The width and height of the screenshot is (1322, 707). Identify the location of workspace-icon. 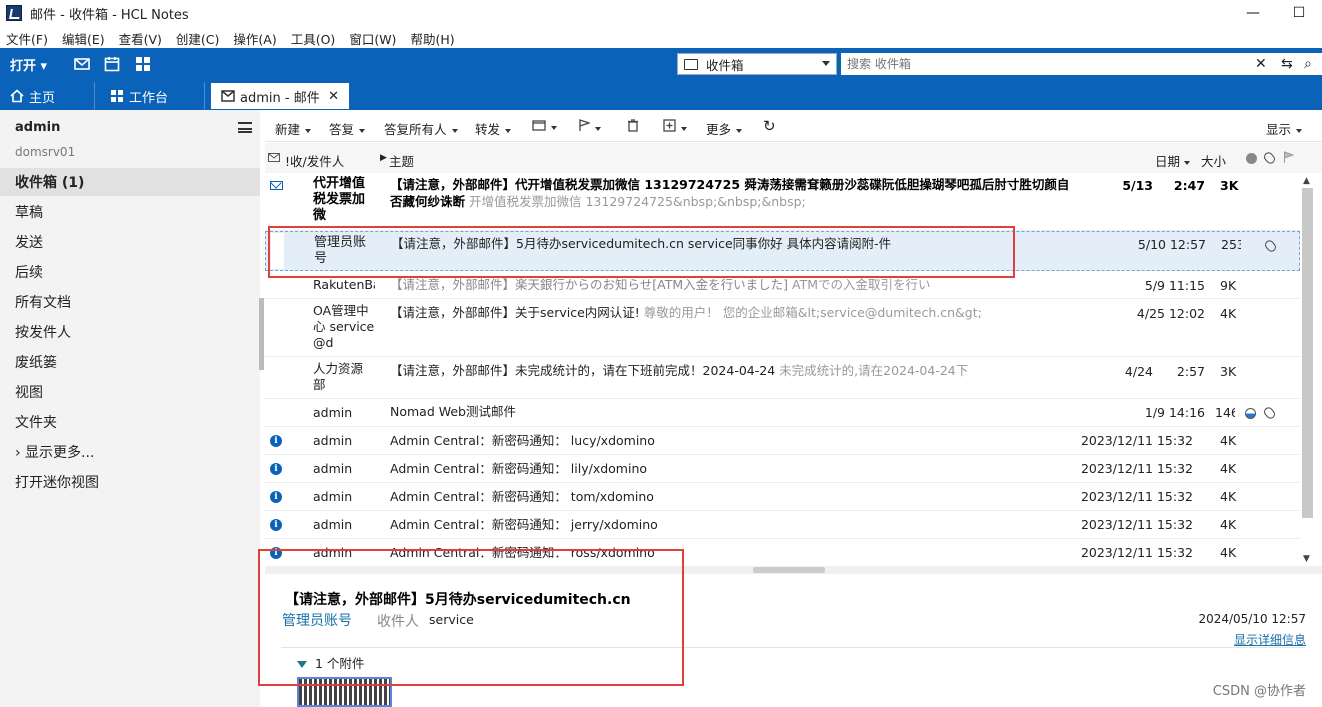
(117, 96).